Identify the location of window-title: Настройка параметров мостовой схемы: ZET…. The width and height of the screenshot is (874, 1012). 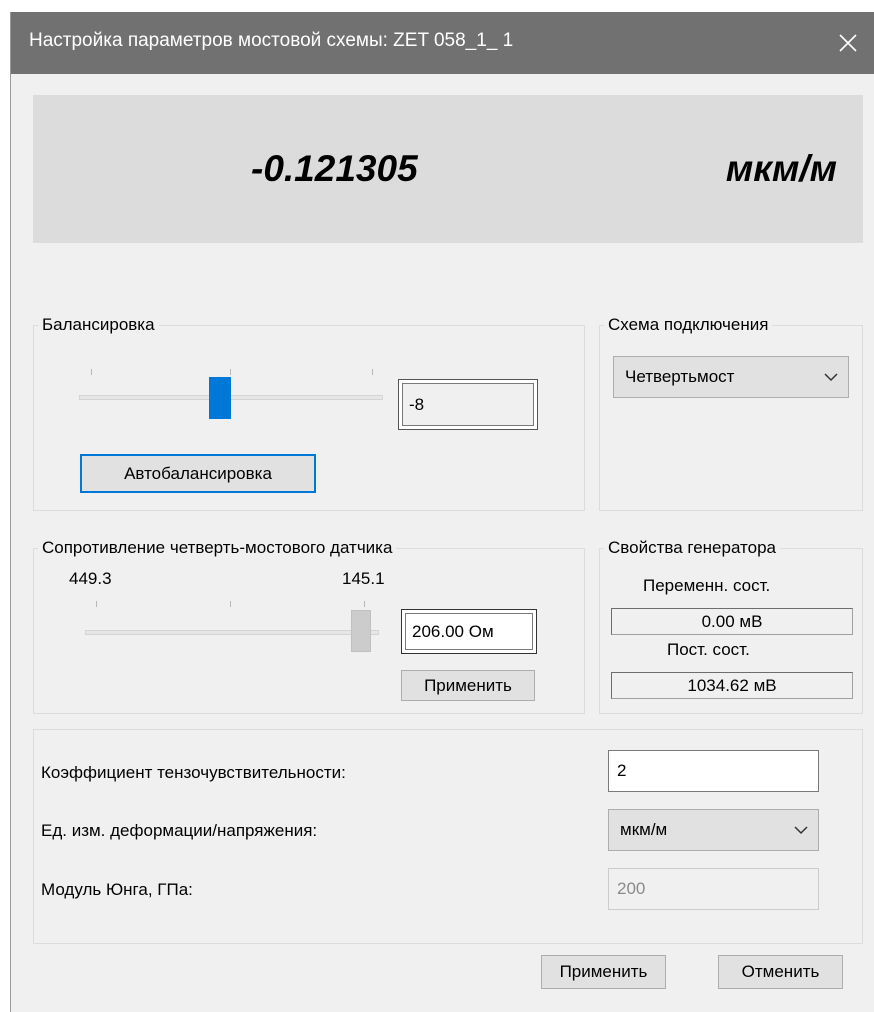
(271, 40).